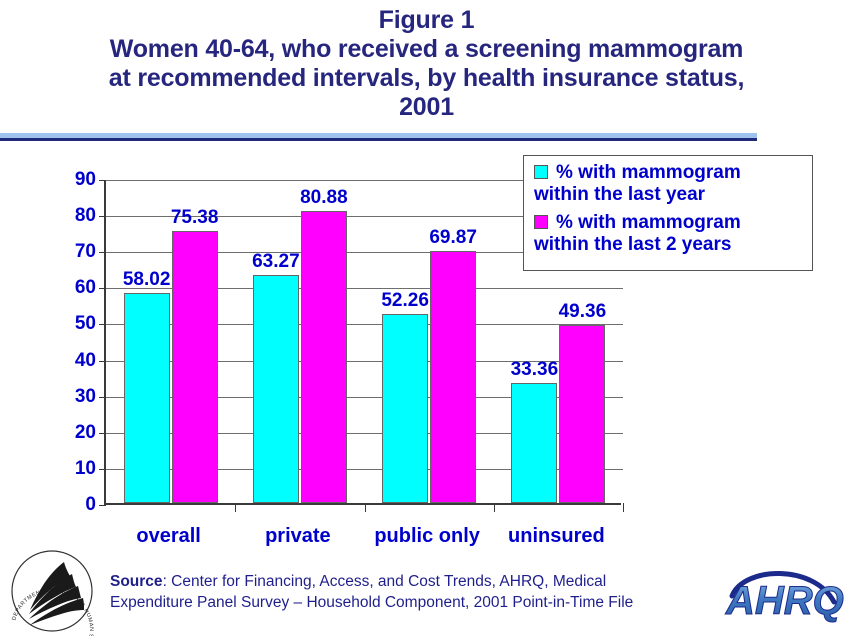  What do you see at coordinates (146, 398) in the screenshot?
I see `bar-overall-series1` at bounding box center [146, 398].